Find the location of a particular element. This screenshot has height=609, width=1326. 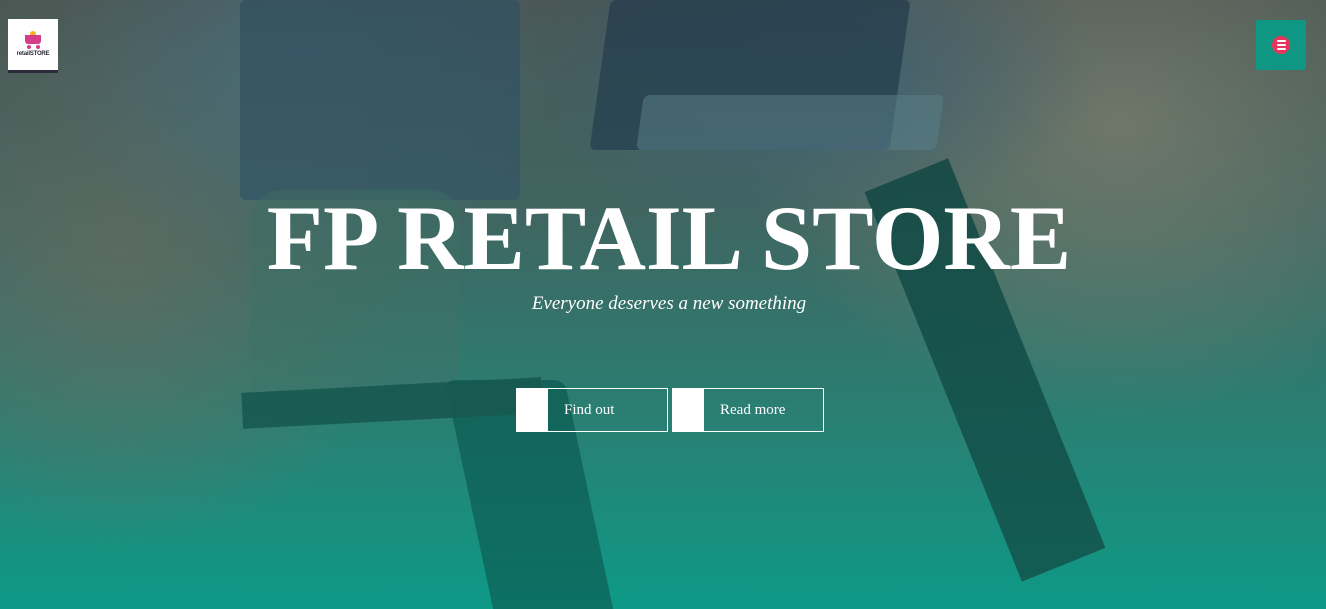

find-out-button-label: Find out is located at coordinates (589, 409).